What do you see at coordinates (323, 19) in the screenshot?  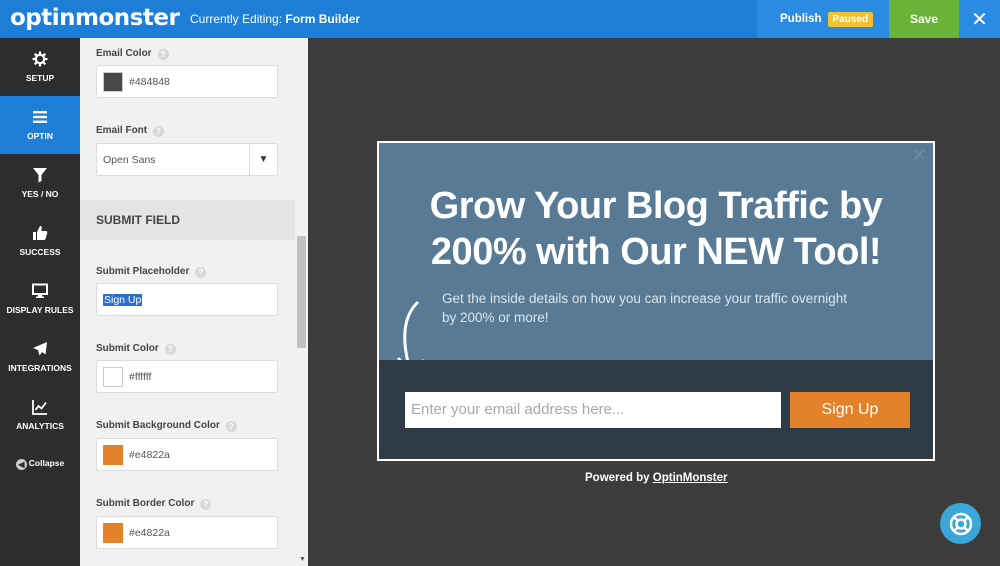 I see `campaign-name: Form Builder` at bounding box center [323, 19].